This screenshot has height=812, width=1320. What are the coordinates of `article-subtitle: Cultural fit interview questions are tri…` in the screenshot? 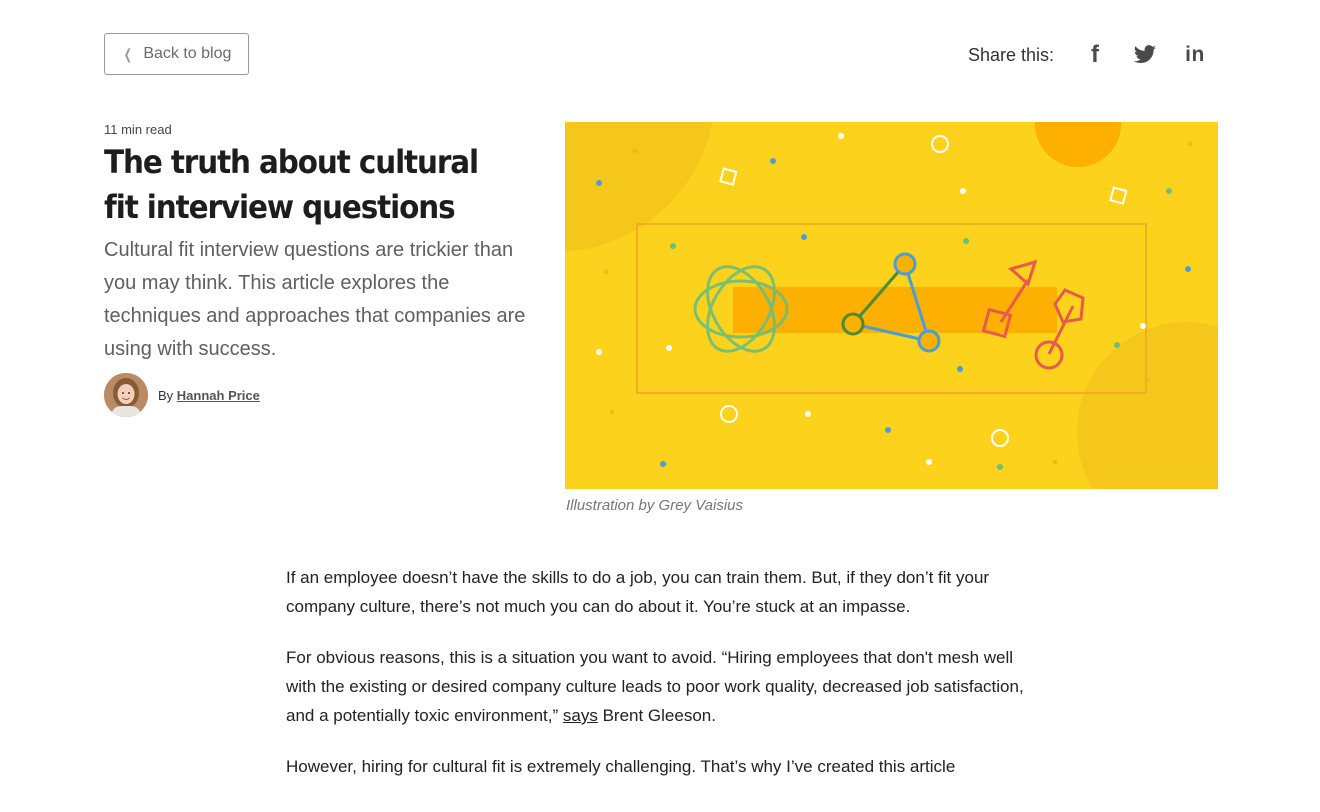 It's located at (315, 299).